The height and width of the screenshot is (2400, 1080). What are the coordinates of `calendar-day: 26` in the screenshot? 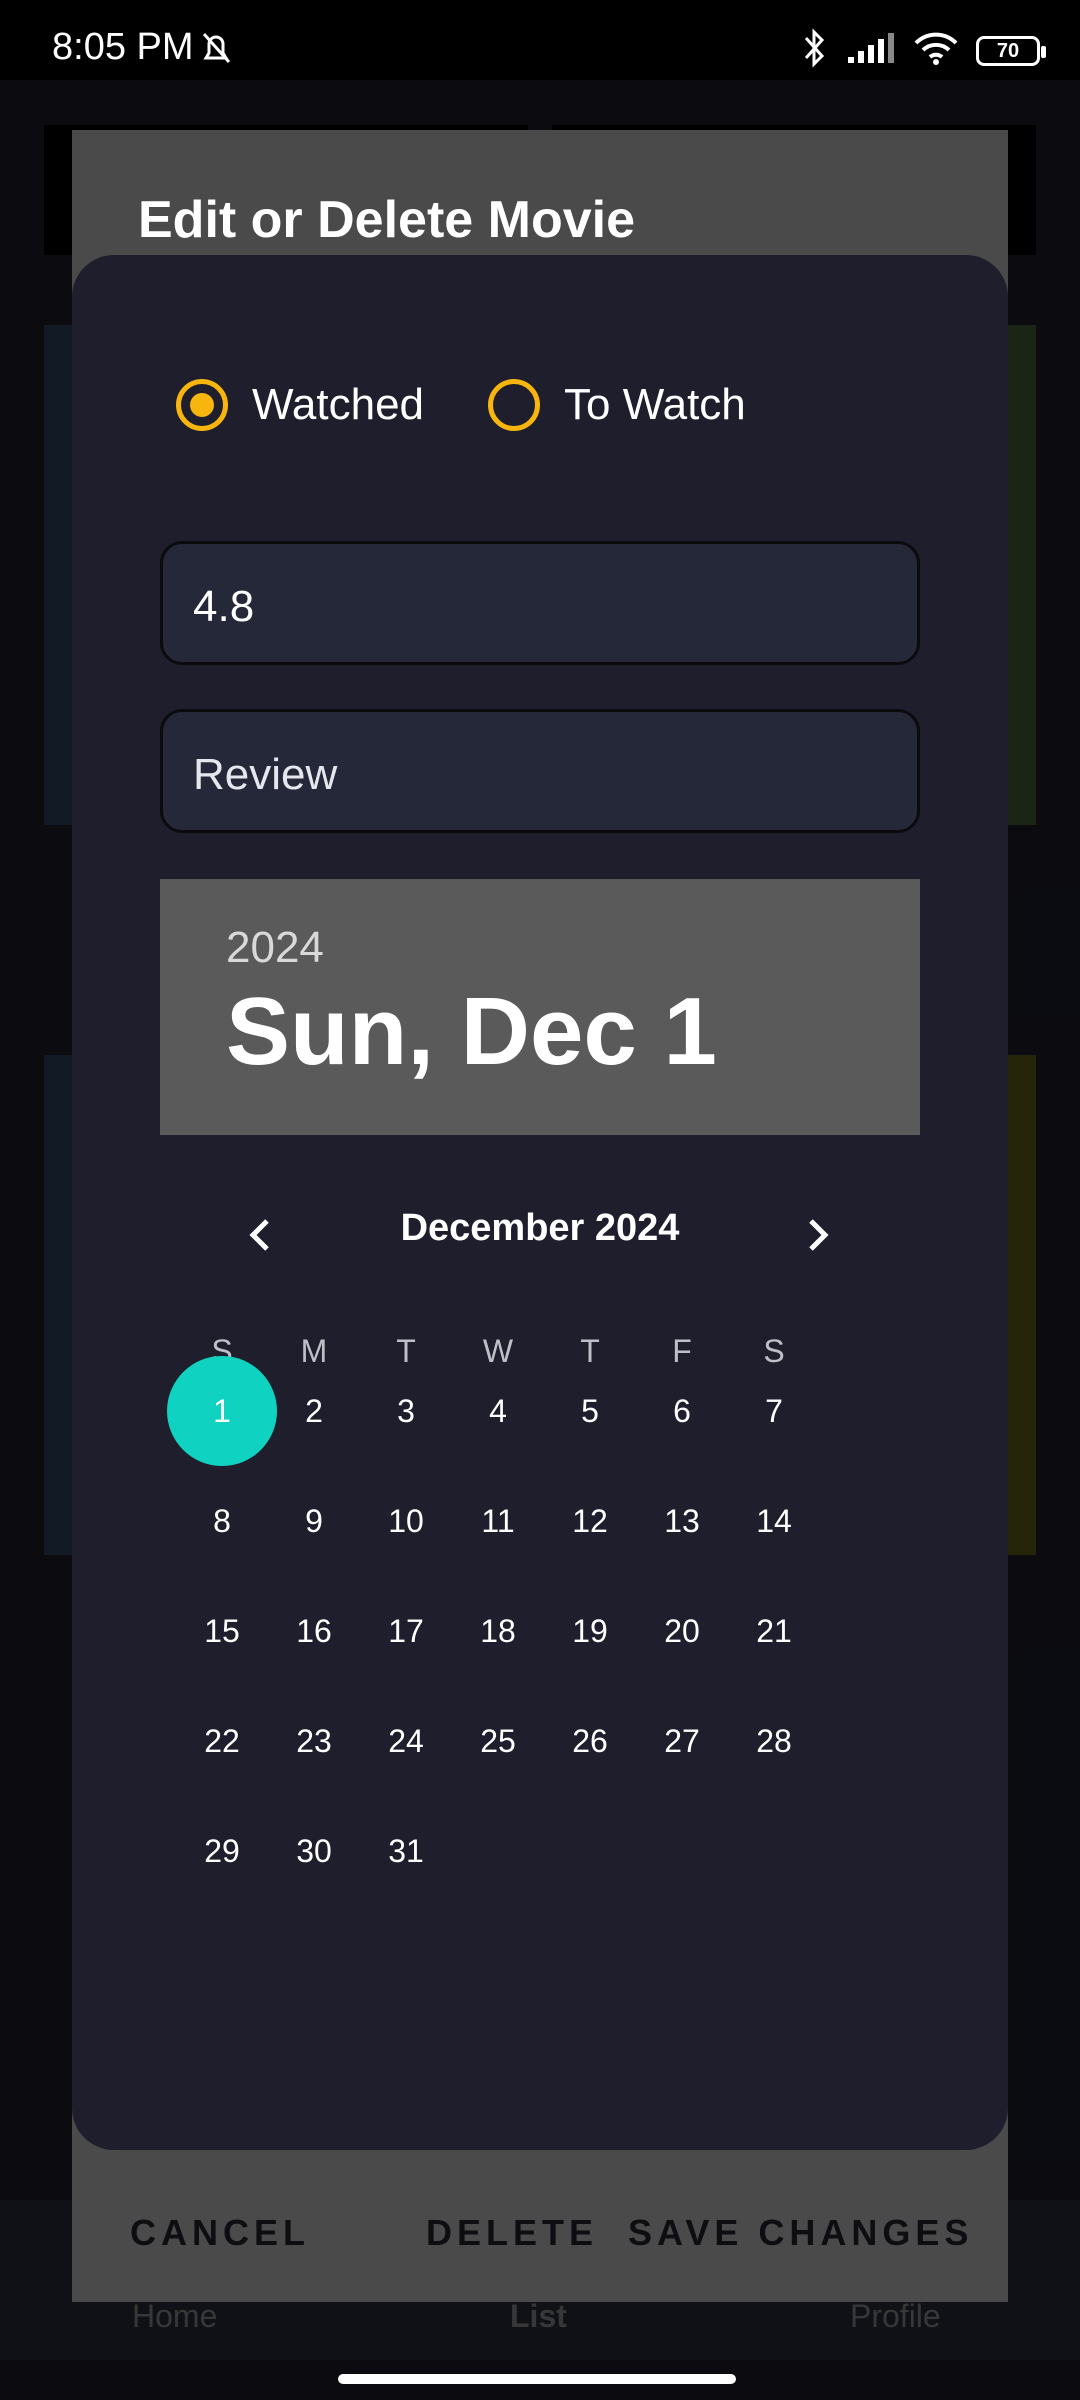 It's located at (590, 1741).